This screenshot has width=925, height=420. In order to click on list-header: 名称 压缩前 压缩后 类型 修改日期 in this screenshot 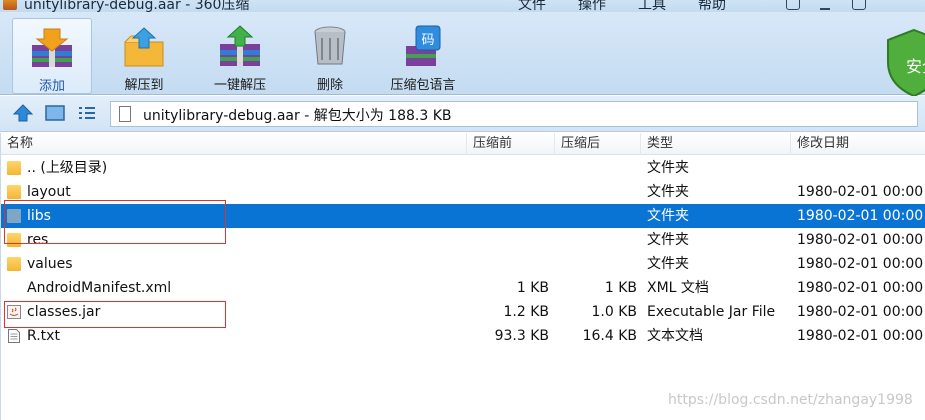, I will do `click(463, 144)`.